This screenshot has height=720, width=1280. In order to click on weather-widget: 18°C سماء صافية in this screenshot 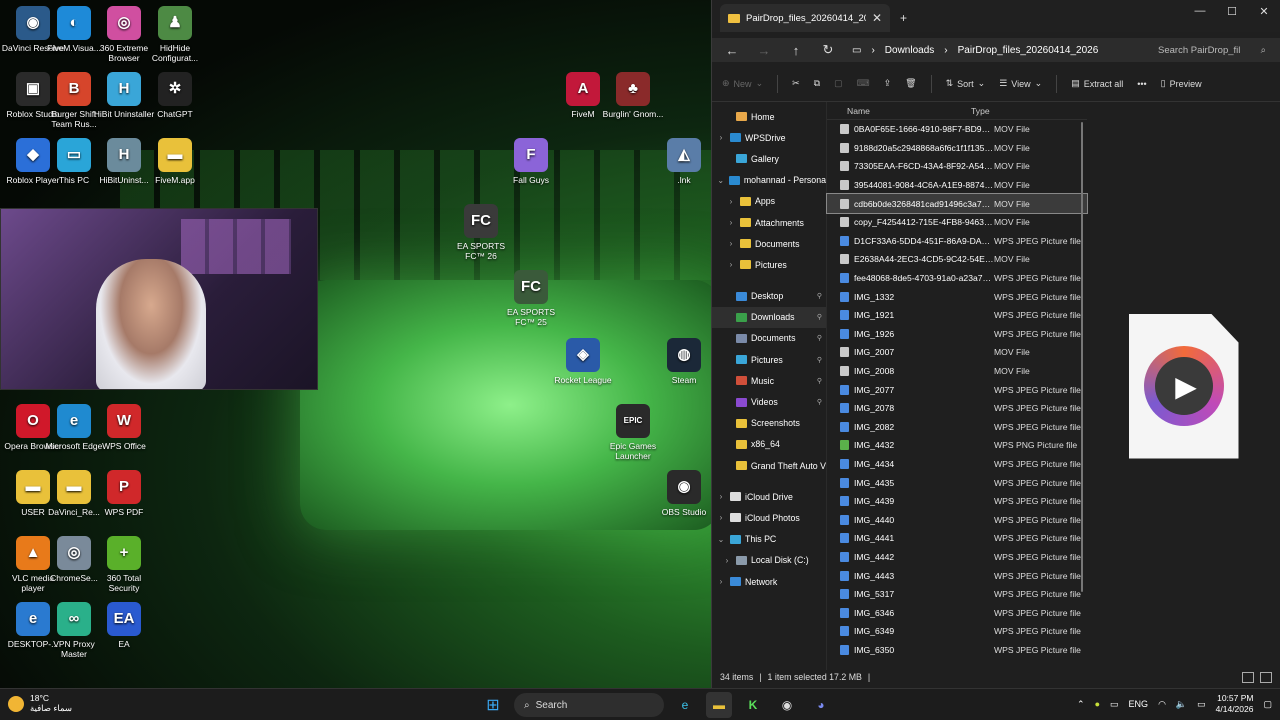, I will do `click(40, 703)`.